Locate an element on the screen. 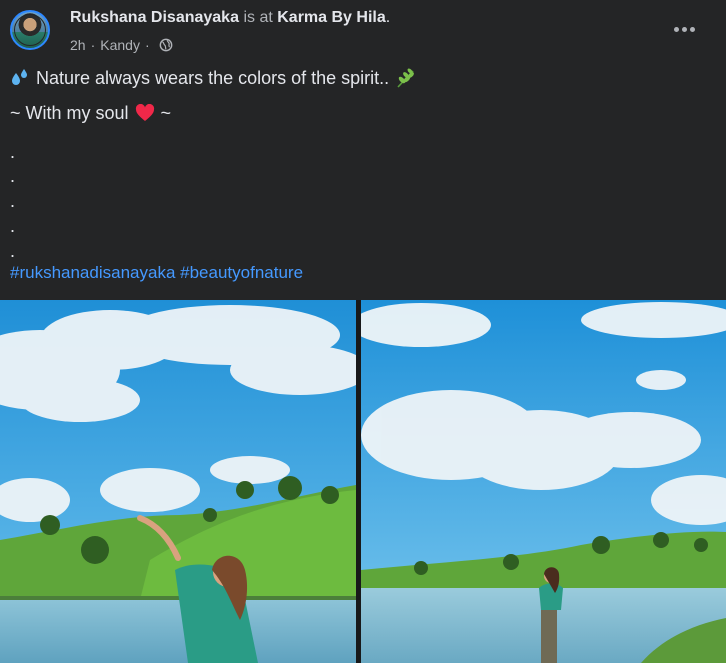 This screenshot has height=663, width=726. post-location: Kandy is located at coordinates (120, 45).